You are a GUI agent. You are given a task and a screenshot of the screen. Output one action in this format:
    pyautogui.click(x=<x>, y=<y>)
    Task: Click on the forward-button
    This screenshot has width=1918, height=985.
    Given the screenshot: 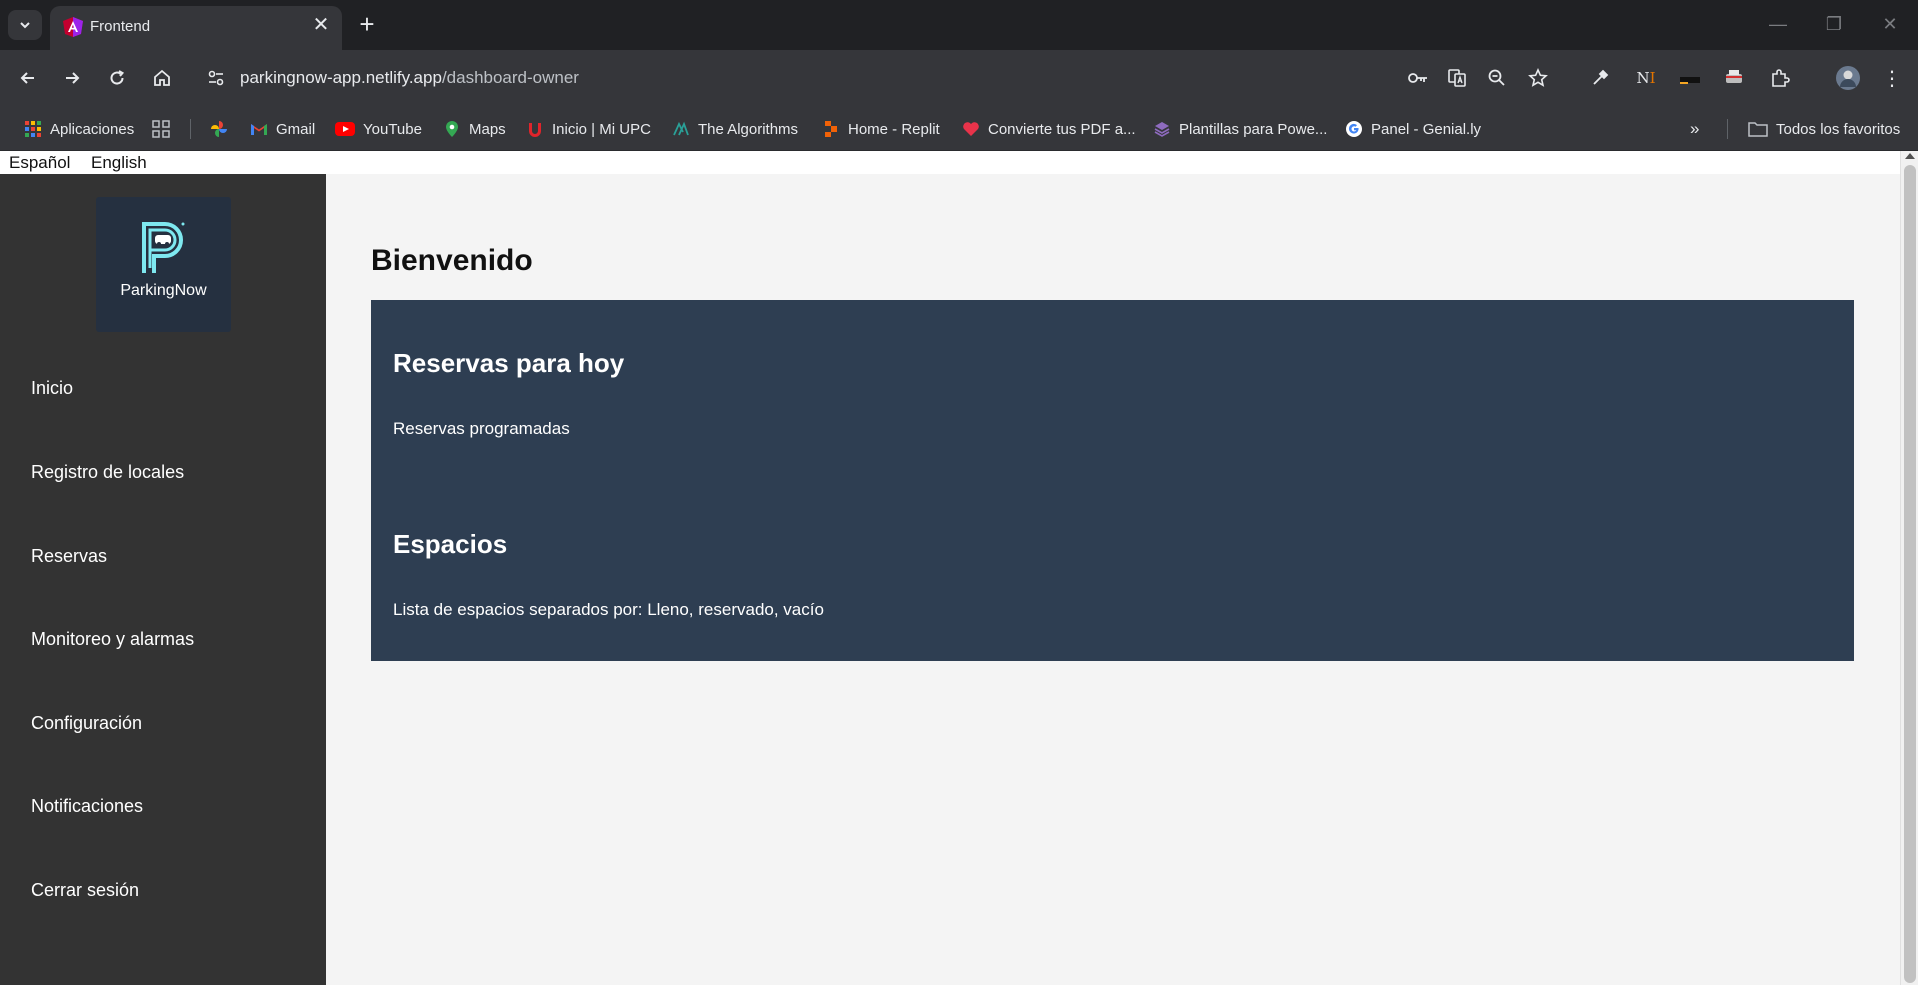 What is the action you would take?
    pyautogui.click(x=72, y=78)
    